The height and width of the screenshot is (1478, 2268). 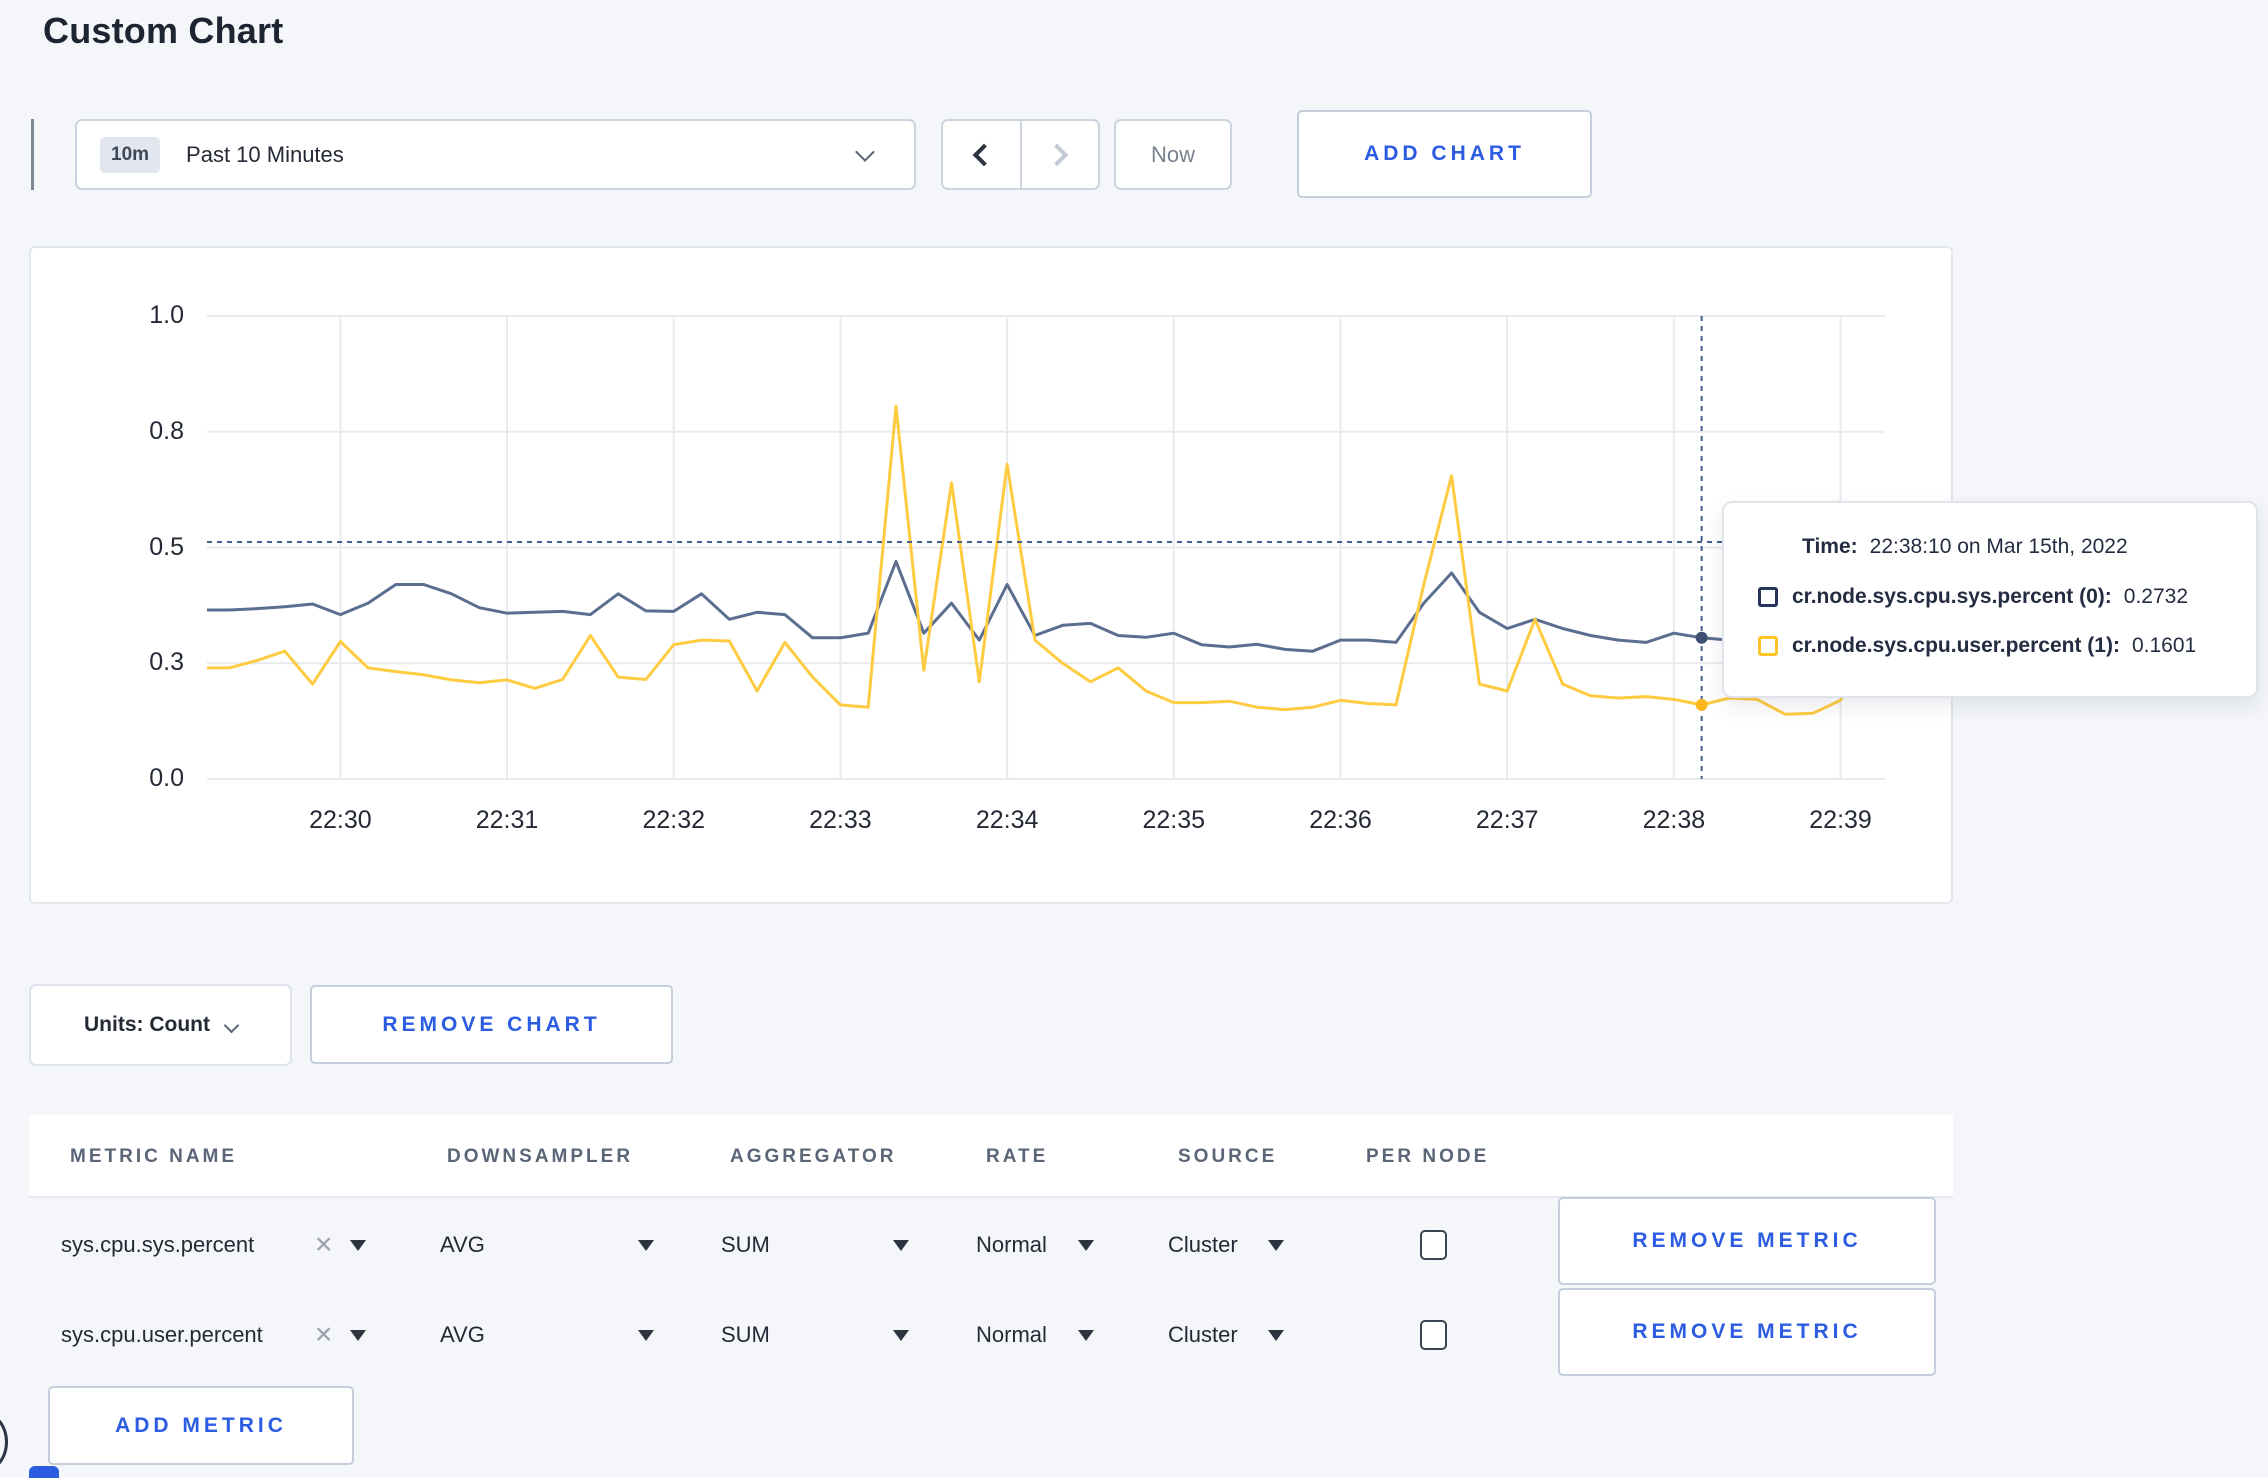 What do you see at coordinates (1507, 820) in the screenshot?
I see `x-axis-tick-label: 22:37` at bounding box center [1507, 820].